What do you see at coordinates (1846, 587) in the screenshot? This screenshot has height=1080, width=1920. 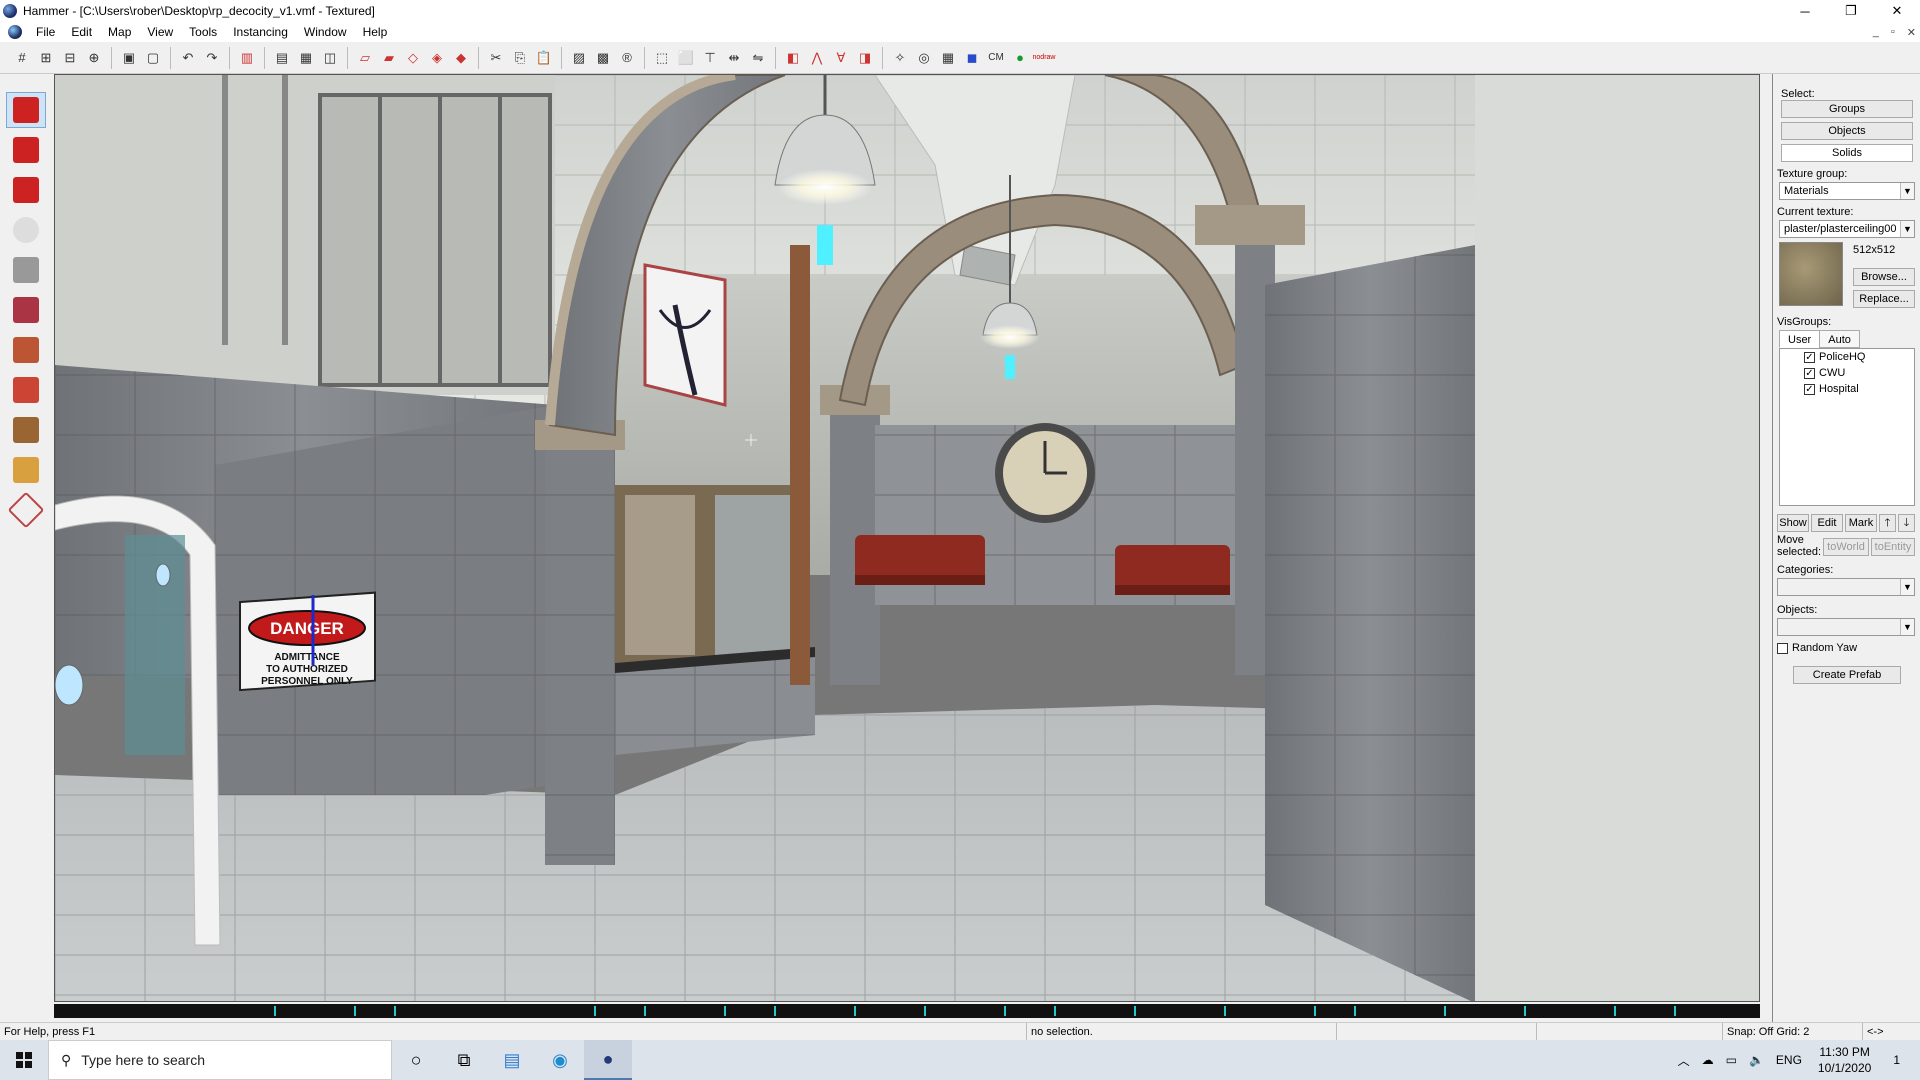 I see `categories-select: ▼` at bounding box center [1846, 587].